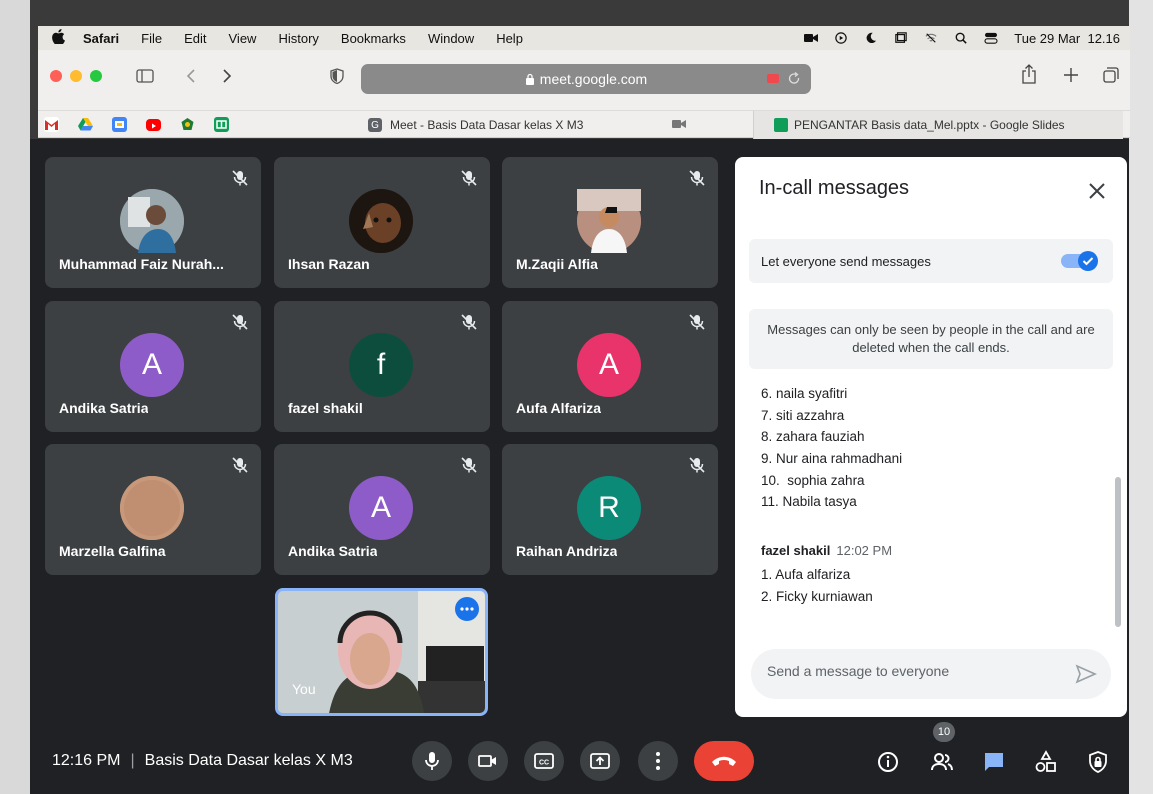 The image size is (1153, 794). Describe the element at coordinates (841, 38) in the screenshot. I see `play-status-icon` at that location.